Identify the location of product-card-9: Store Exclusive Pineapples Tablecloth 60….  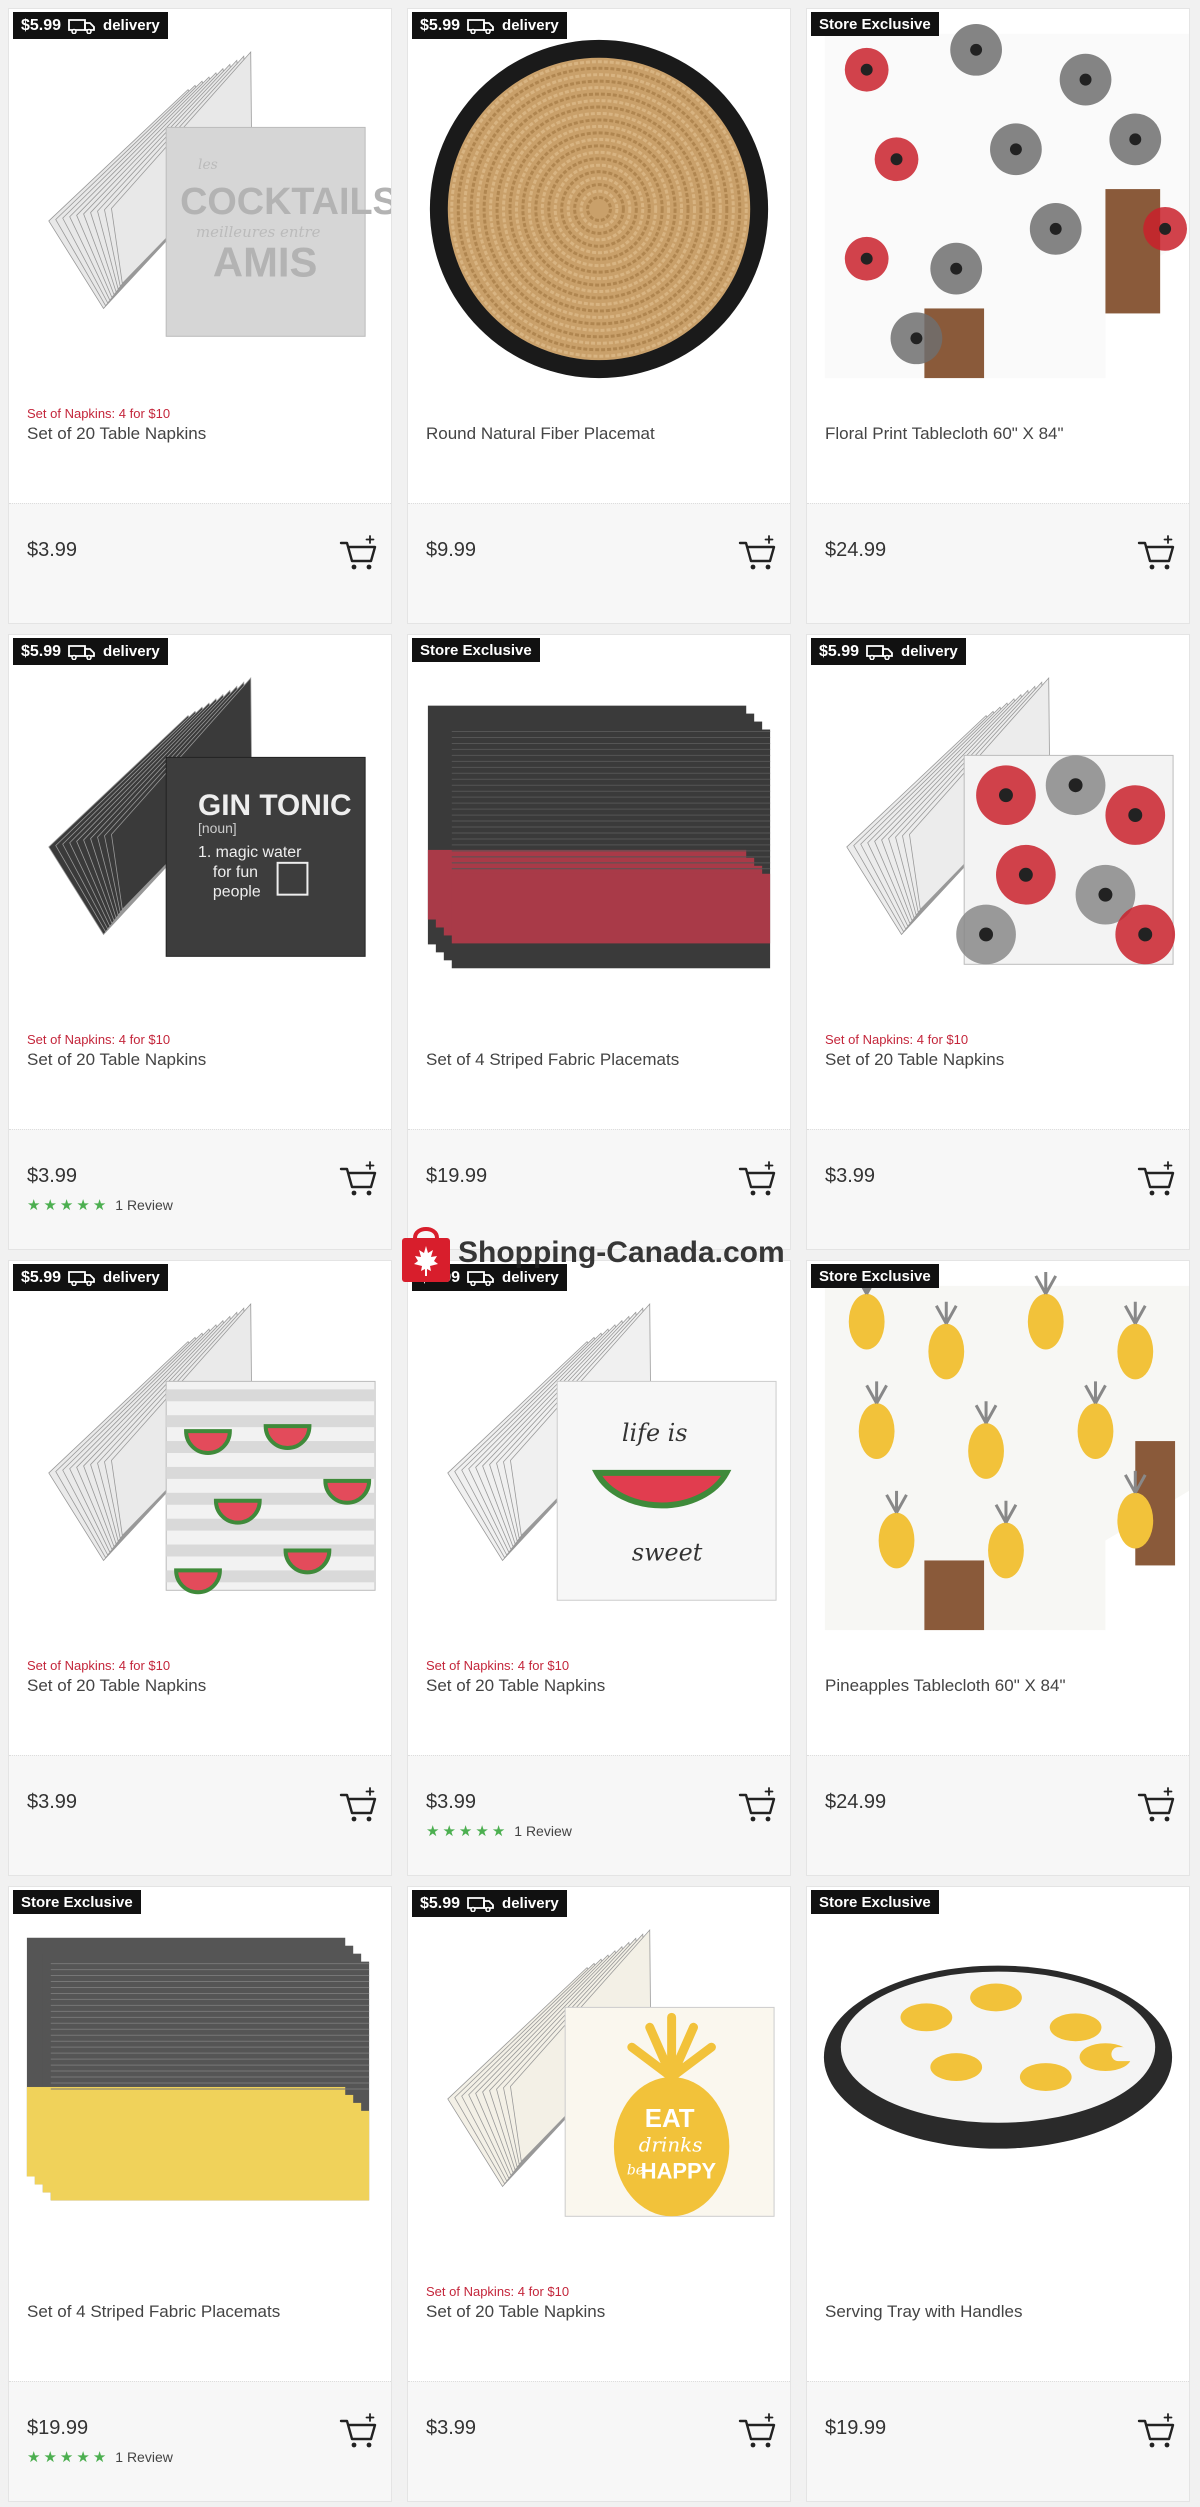
(998, 1568).